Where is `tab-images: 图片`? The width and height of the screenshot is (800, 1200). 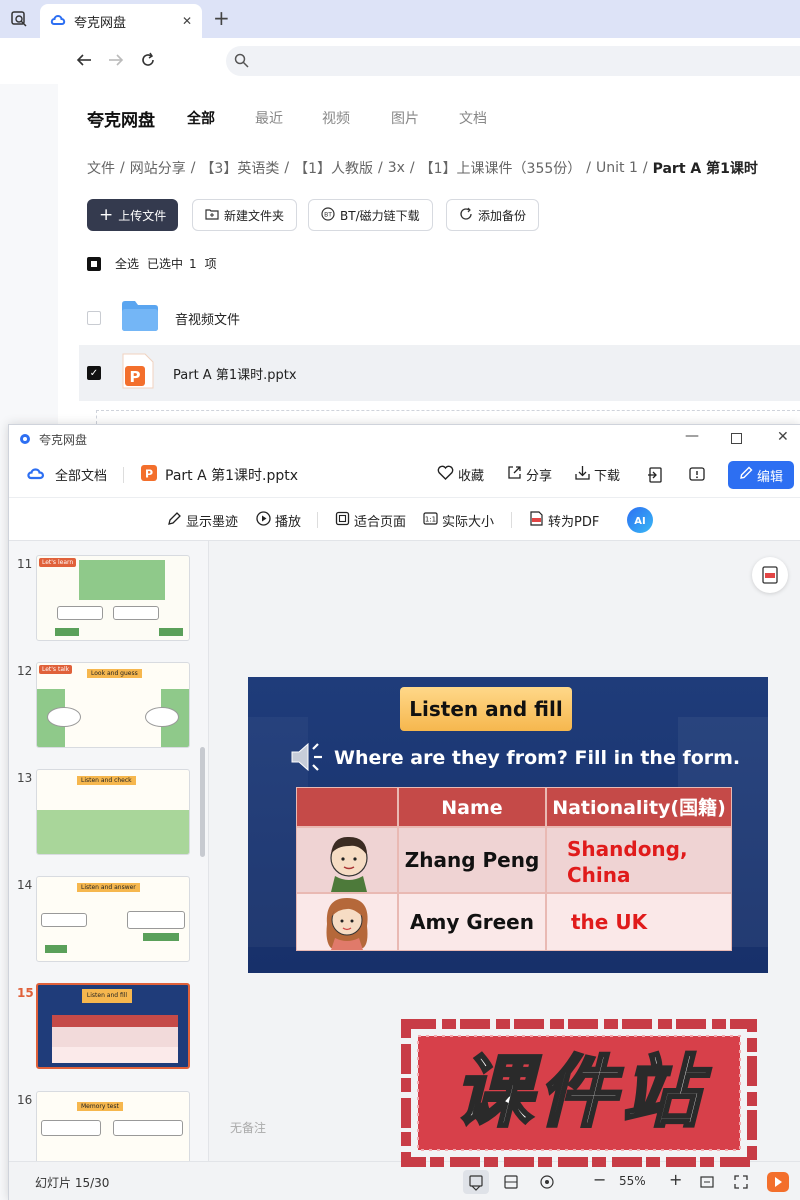
tab-images: 图片 is located at coordinates (405, 118).